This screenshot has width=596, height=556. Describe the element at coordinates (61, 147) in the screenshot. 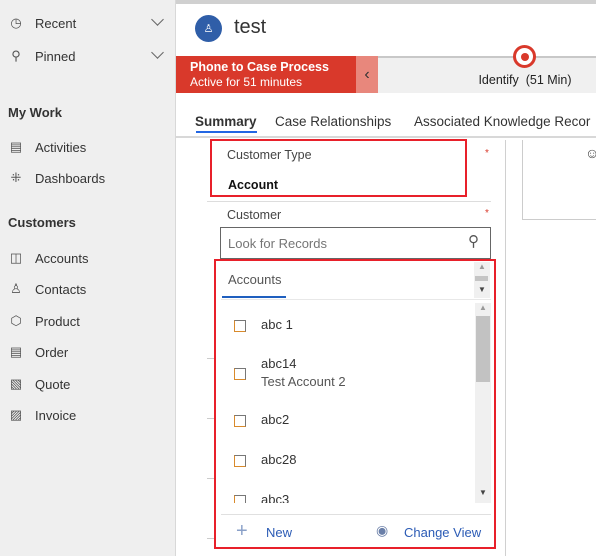

I see `sidebar-item-label: Activities` at that location.